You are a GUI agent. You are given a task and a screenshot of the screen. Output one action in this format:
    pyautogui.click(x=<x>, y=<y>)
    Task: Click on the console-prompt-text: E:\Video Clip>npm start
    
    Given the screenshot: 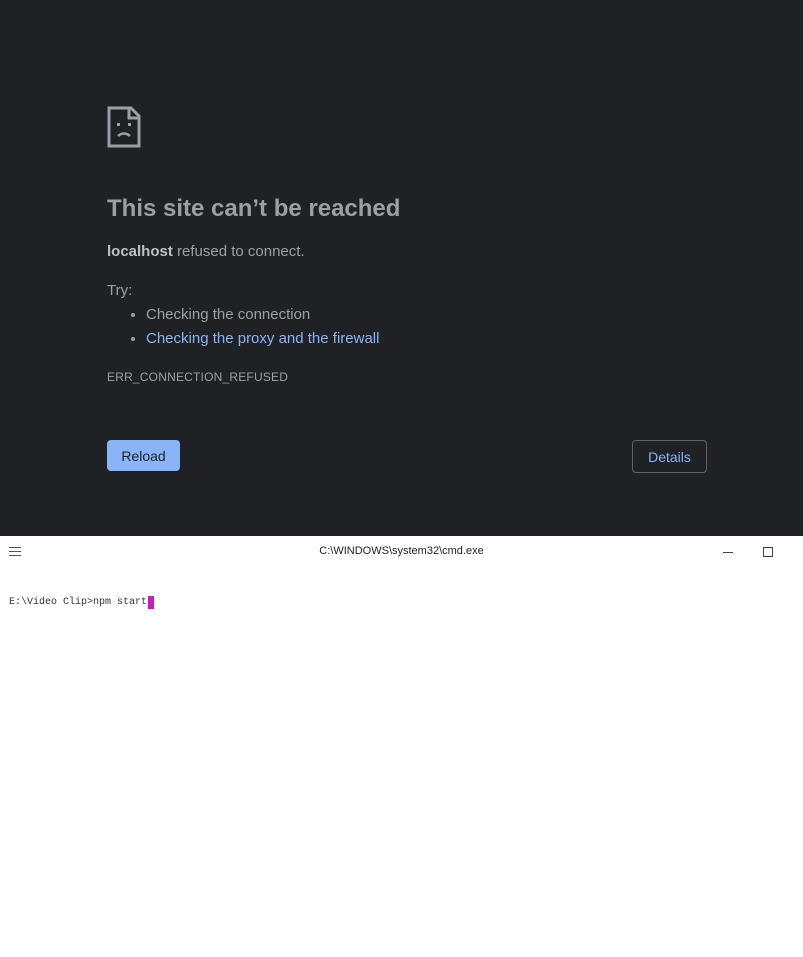 What is the action you would take?
    pyautogui.click(x=78, y=602)
    